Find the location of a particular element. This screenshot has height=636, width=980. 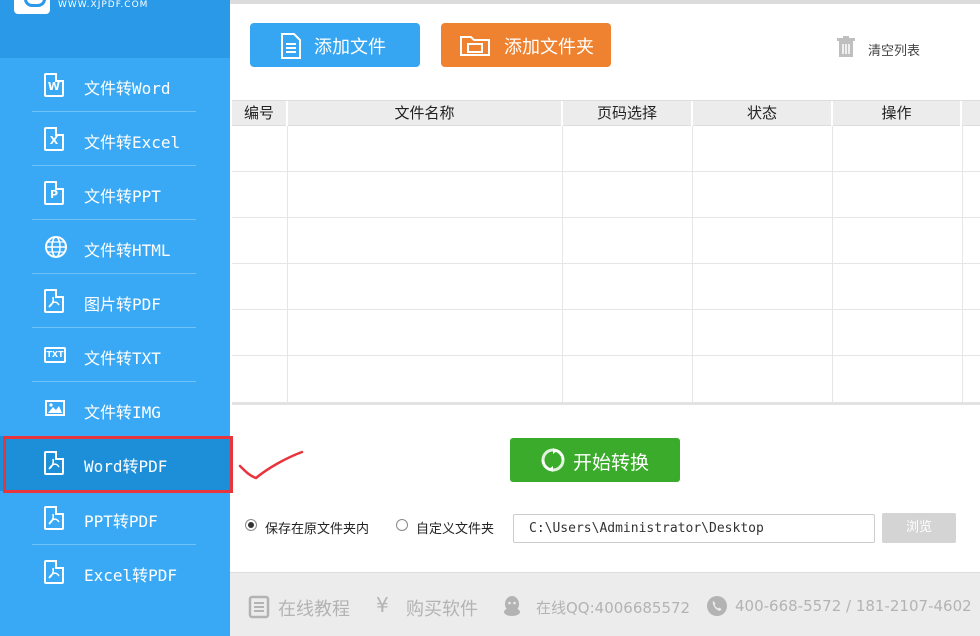

sidebar-item-file-to-img: 文件转IMG is located at coordinates (115, 409).